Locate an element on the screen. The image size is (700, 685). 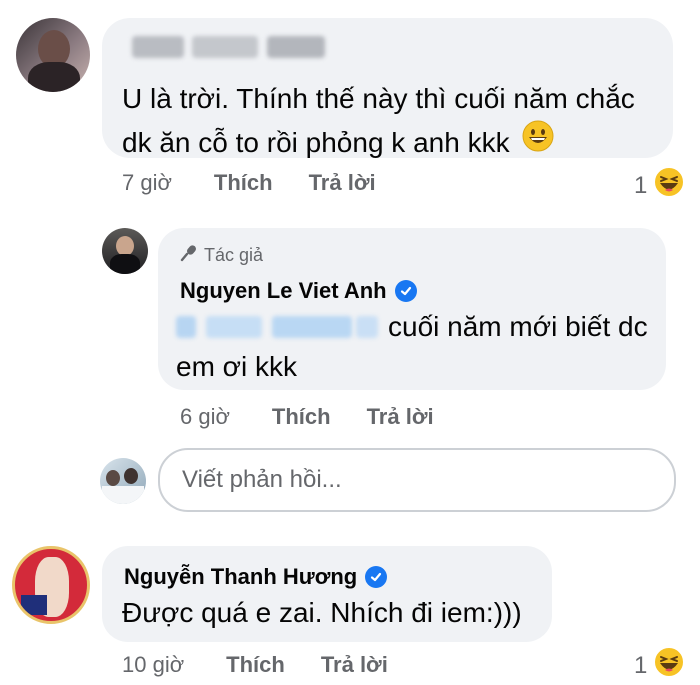
reply-text-line: cuối năm mới biết dc is located at coordinates (518, 326).